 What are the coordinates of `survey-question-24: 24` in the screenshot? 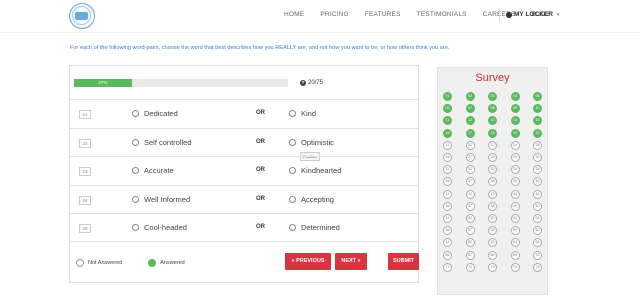 It's located at (515, 145).